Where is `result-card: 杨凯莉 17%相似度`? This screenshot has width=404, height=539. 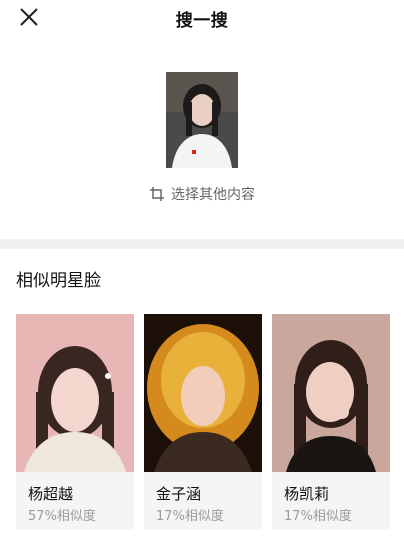 result-card: 杨凯莉 17%相似度 is located at coordinates (331, 422).